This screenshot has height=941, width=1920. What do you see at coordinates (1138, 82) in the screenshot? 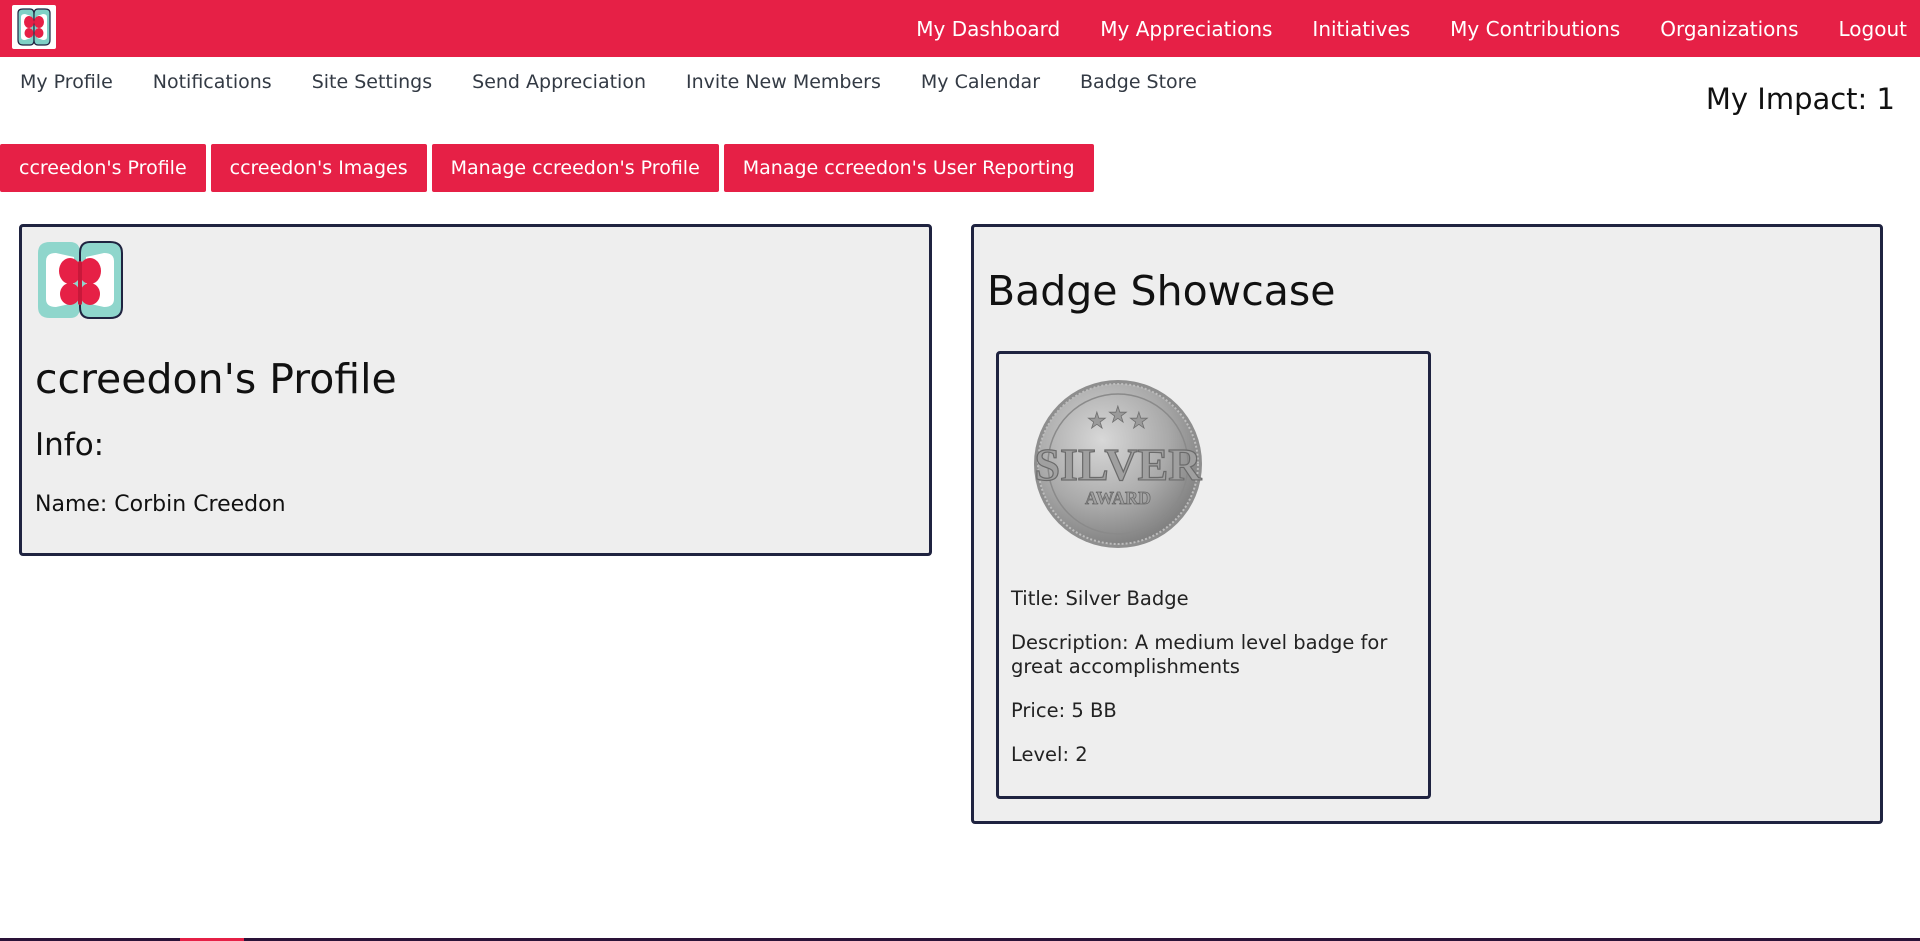
I see `subnav-badge-store: Badge Store` at bounding box center [1138, 82].